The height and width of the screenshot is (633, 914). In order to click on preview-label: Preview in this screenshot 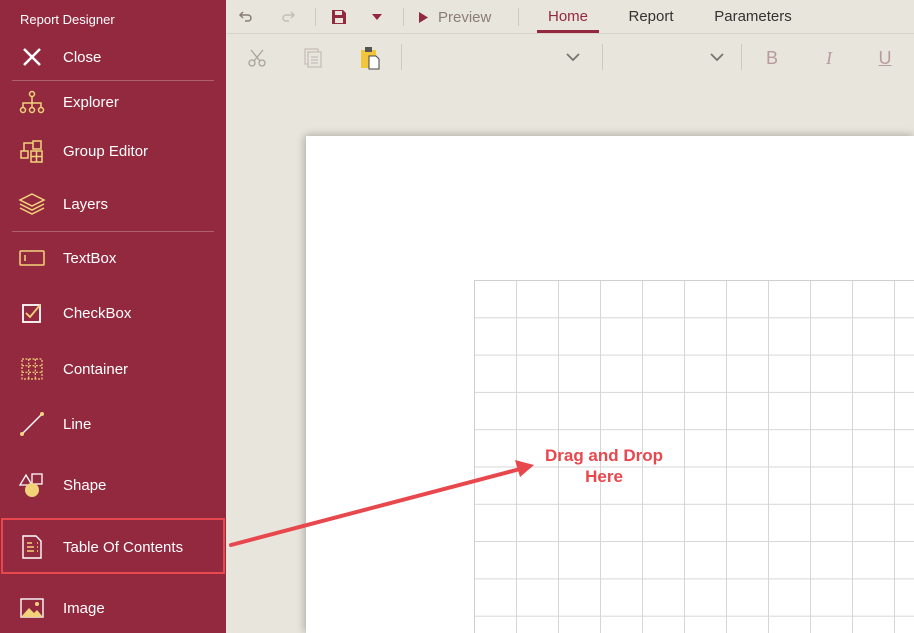, I will do `click(465, 17)`.